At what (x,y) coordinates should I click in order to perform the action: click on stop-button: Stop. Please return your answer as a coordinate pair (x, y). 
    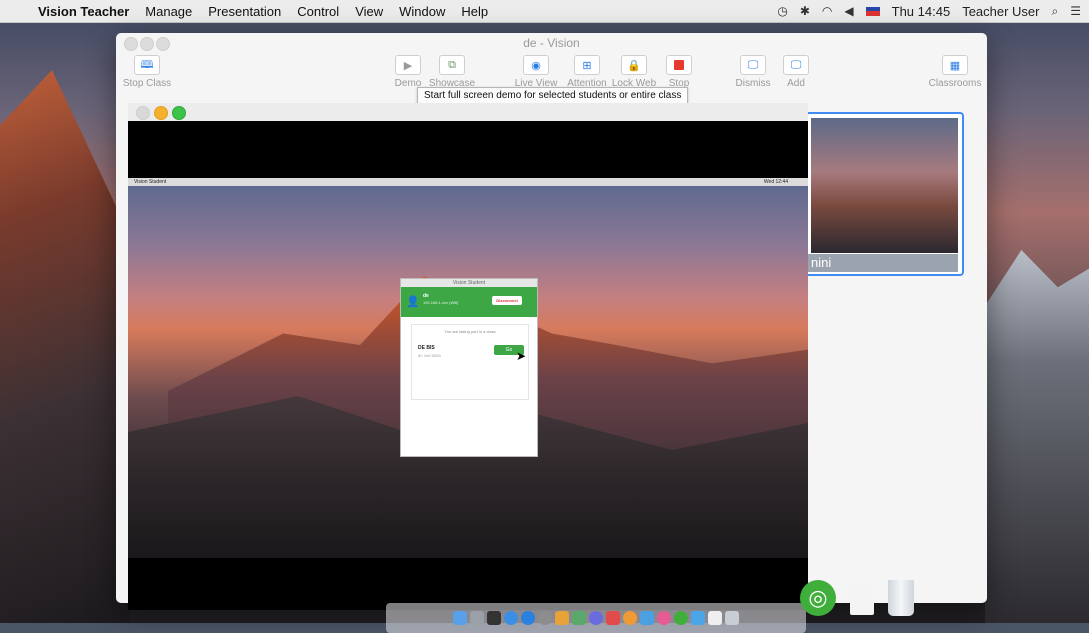
    Looking at the image, I should click on (679, 72).